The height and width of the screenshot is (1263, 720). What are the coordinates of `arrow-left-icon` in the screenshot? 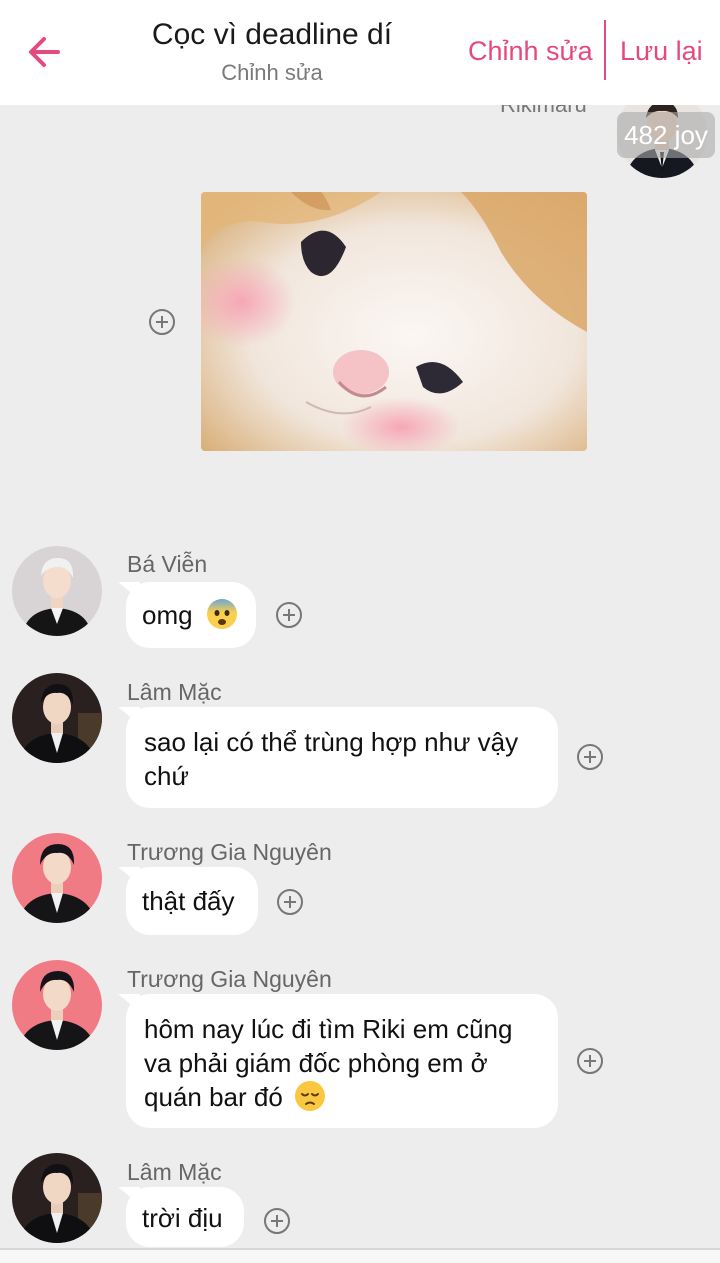 It's located at (44, 52).